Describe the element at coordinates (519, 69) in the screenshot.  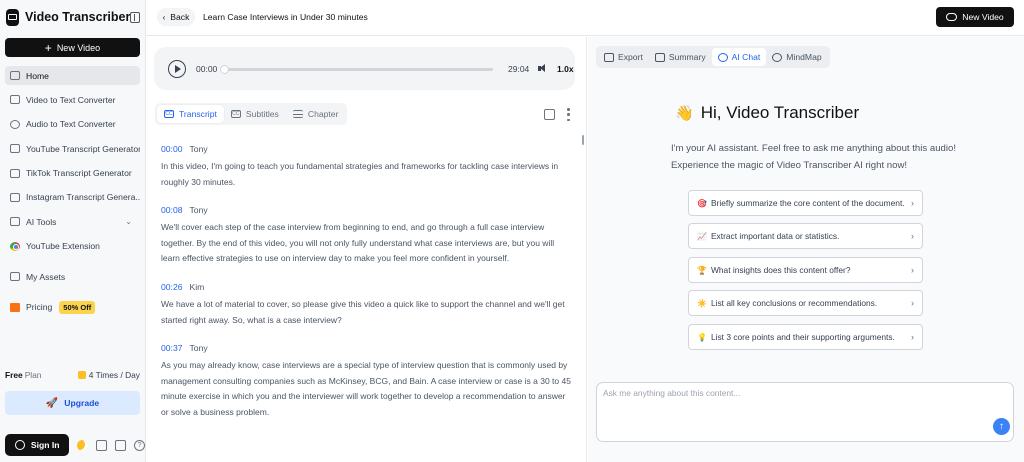
I see `total-time: 29:04` at that location.